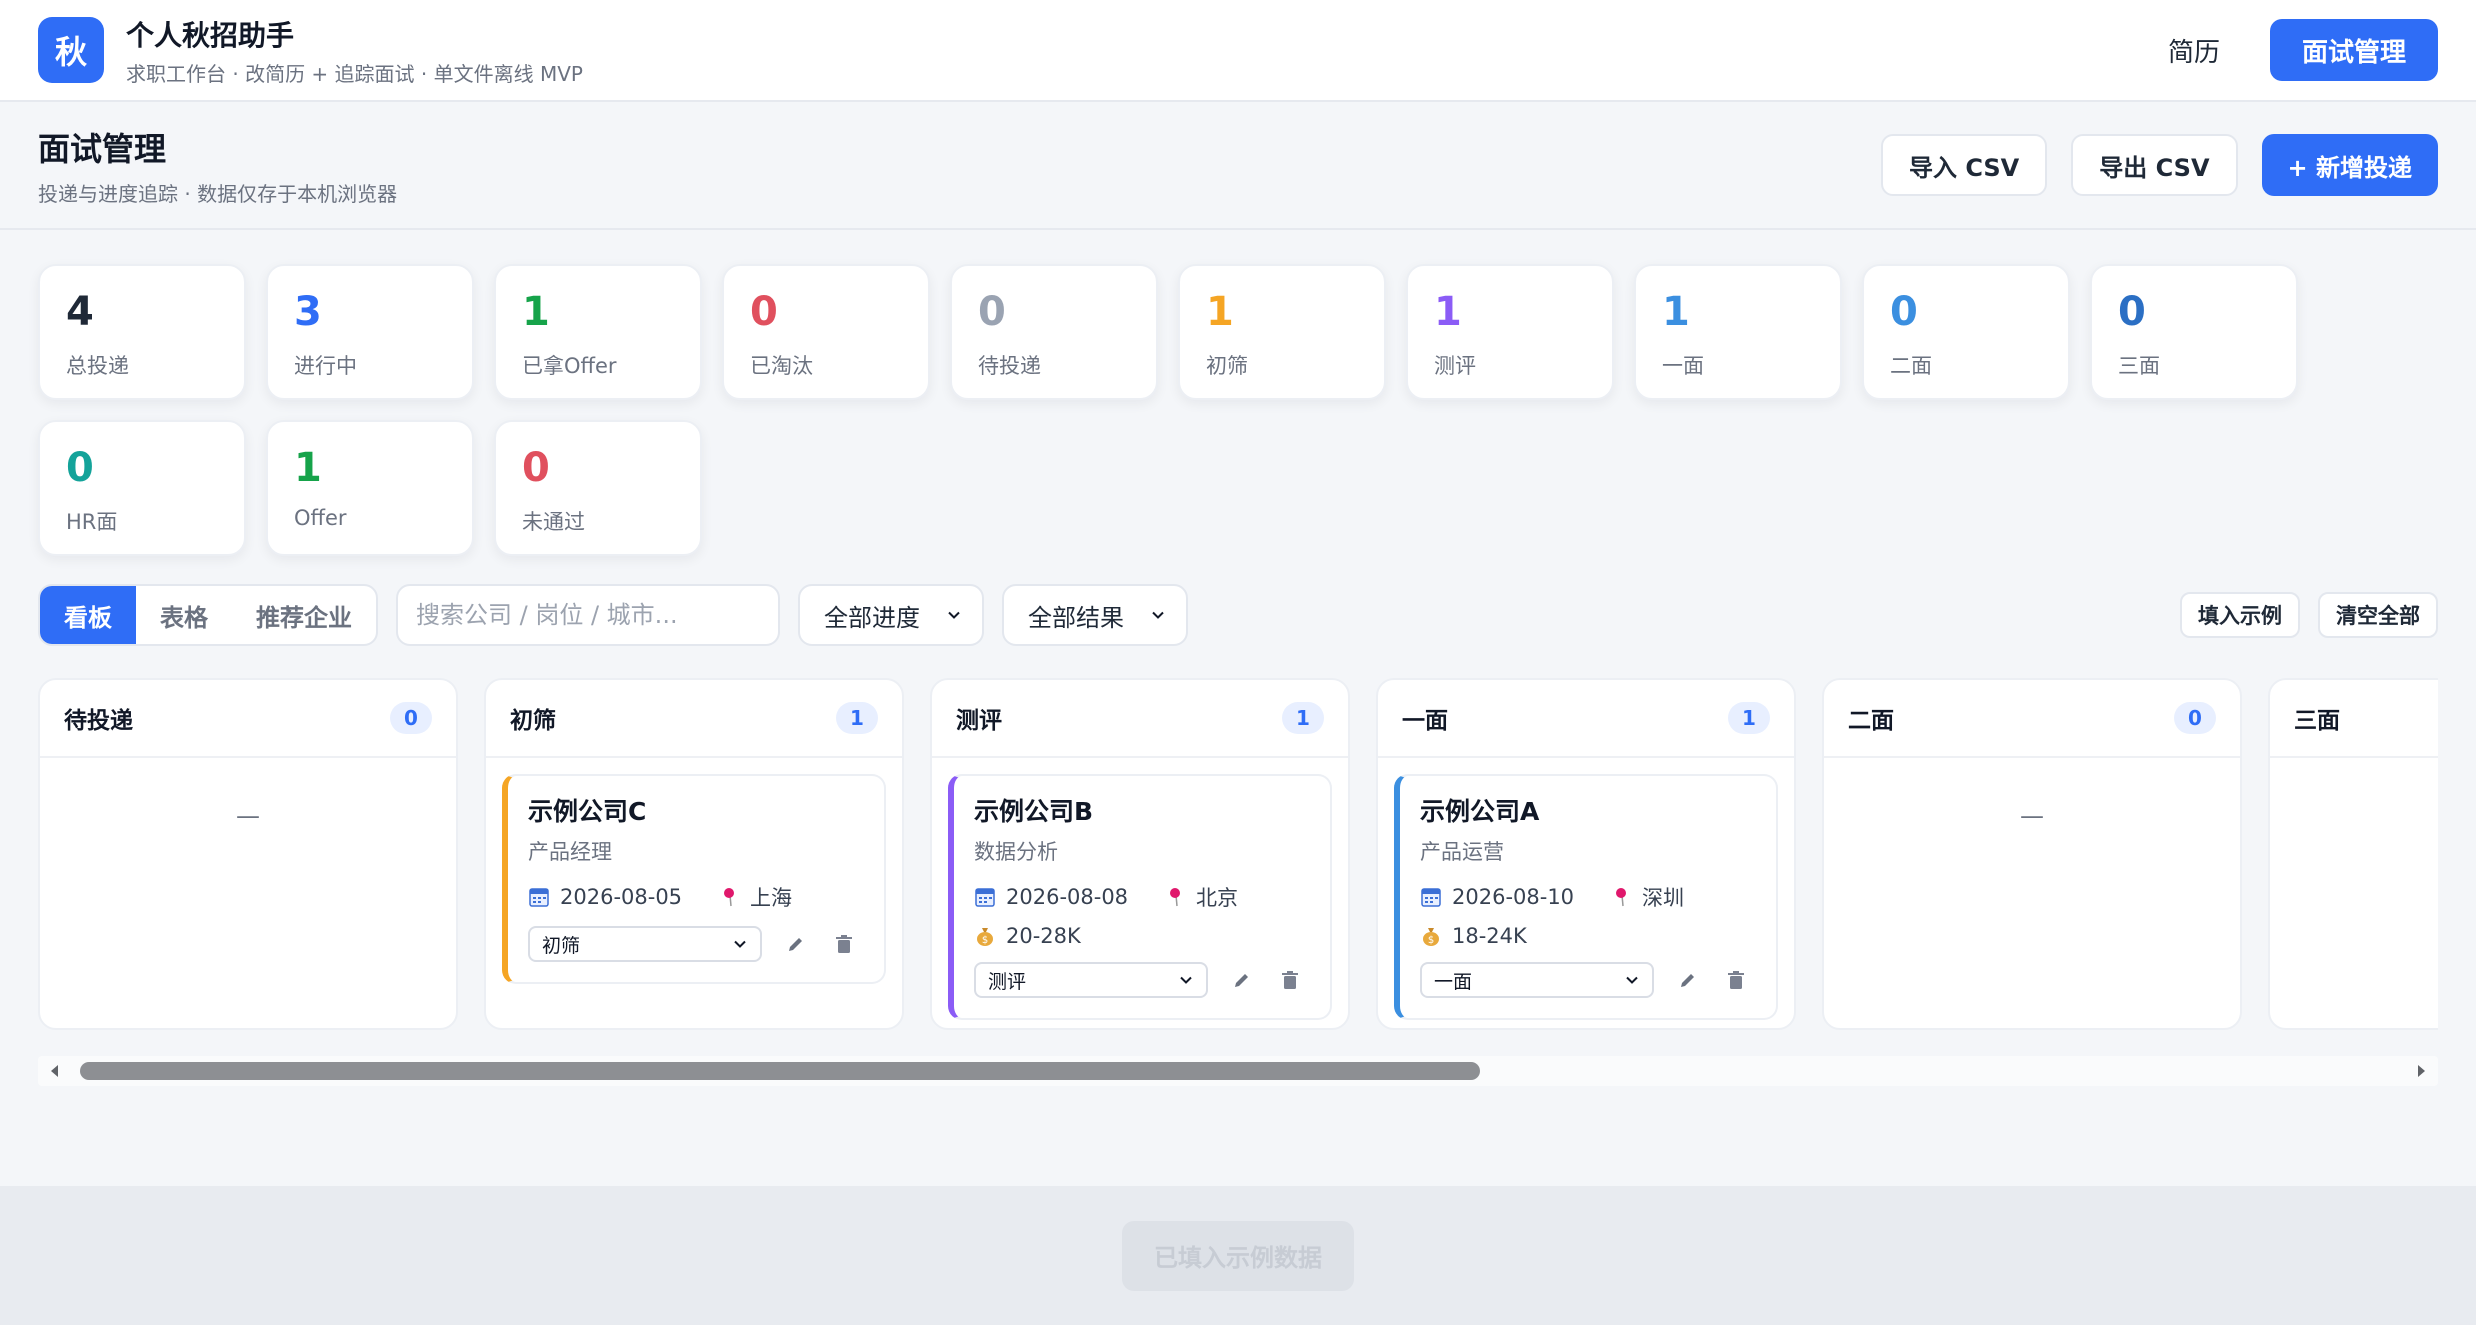  I want to click on card-stage-select: 一面, so click(1537, 980).